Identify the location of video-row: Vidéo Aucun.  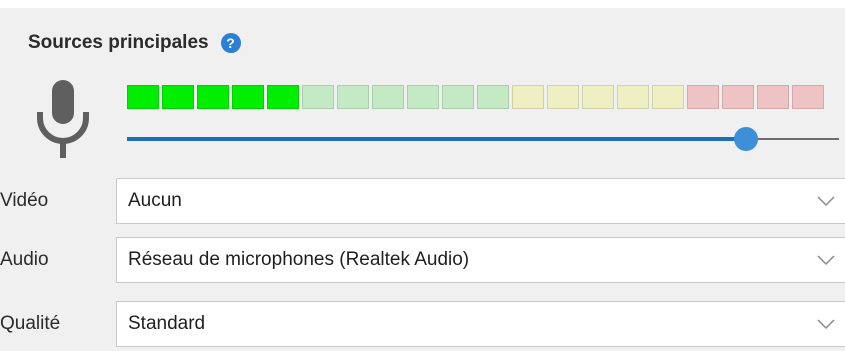
(422, 201).